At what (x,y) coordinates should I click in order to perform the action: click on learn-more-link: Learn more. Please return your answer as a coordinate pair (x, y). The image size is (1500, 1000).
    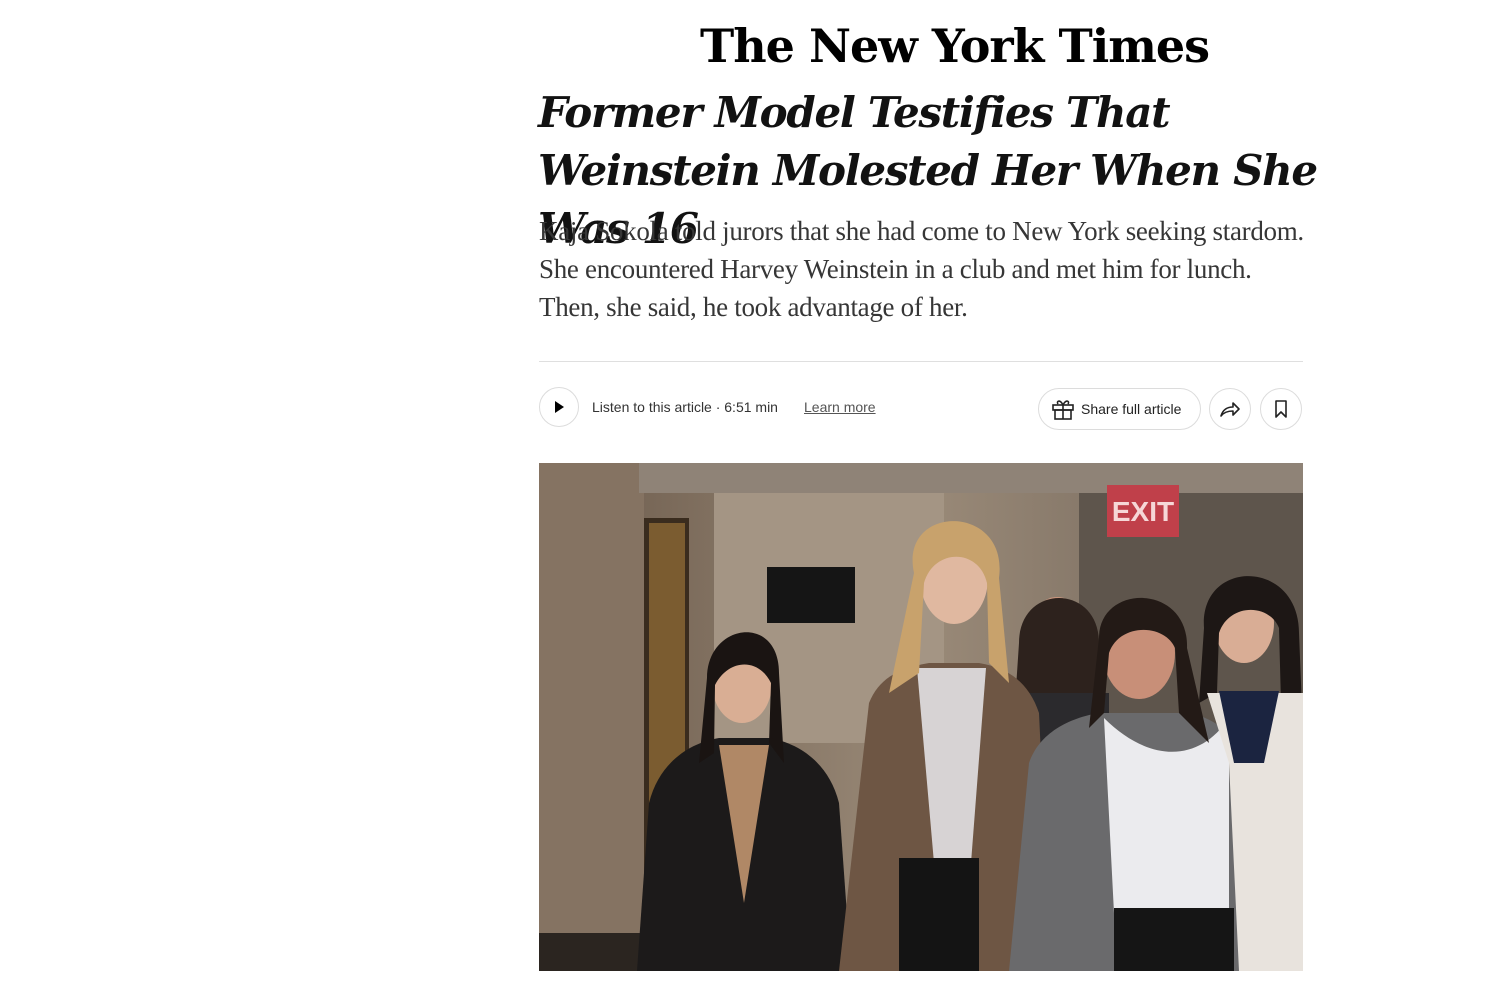
    Looking at the image, I should click on (840, 407).